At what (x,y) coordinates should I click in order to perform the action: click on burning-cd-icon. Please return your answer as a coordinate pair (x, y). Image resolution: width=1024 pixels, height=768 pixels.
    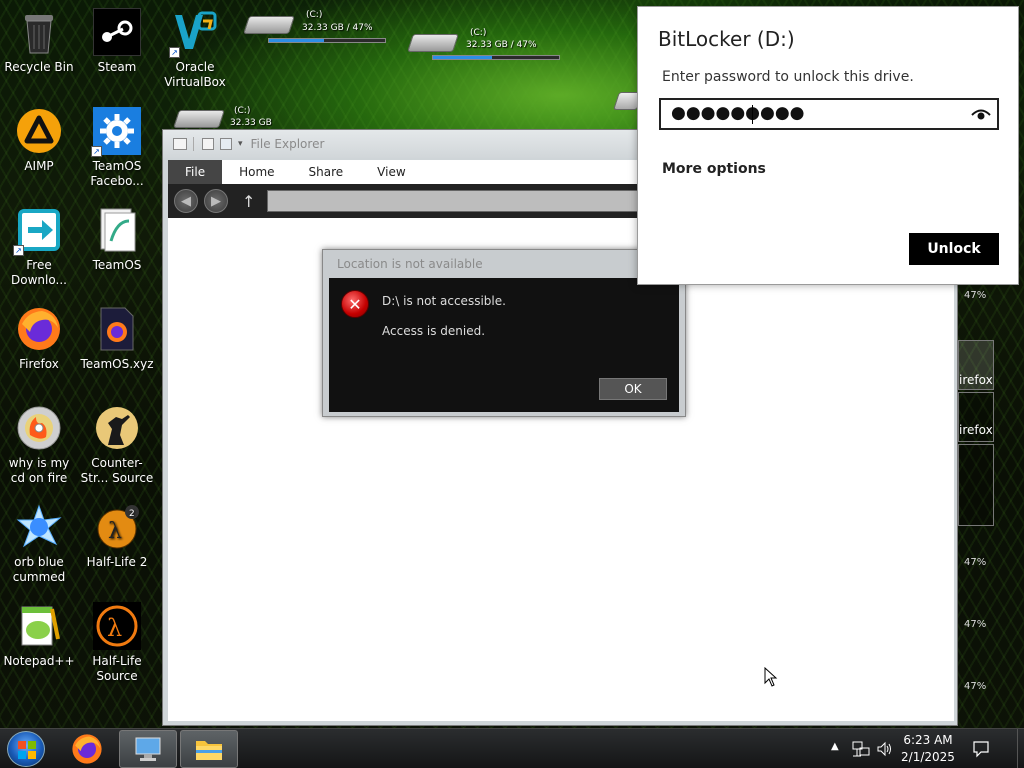
    Looking at the image, I should click on (39, 428).